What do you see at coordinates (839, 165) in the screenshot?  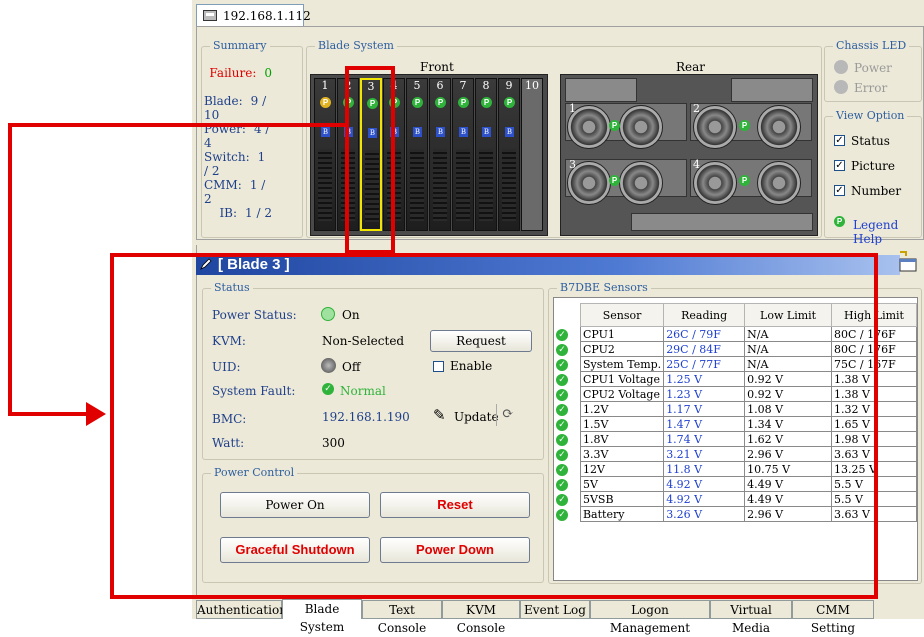 I see `picture-checkbox: ✓` at bounding box center [839, 165].